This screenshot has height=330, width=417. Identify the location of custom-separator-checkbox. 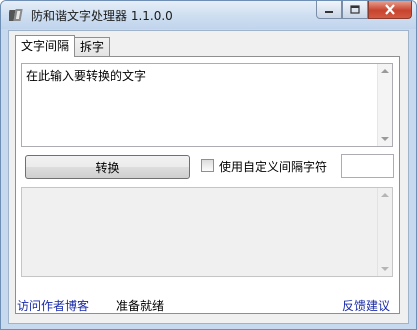
(207, 165).